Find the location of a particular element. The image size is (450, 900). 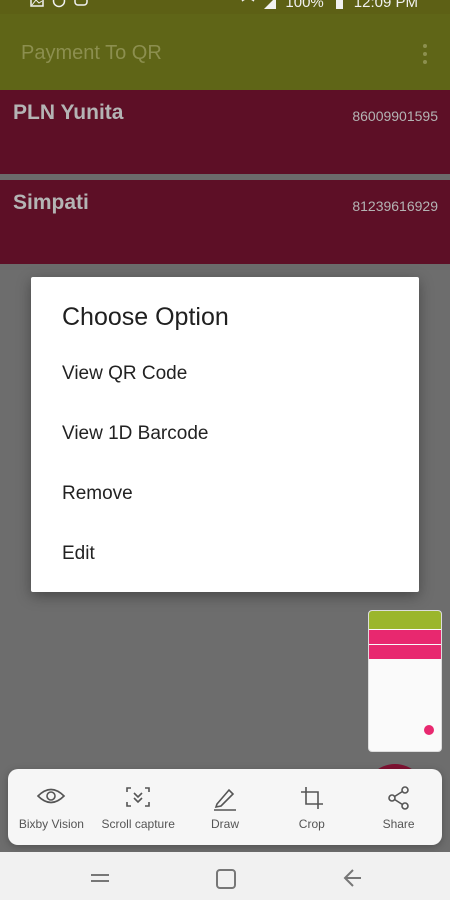

bixby-vision-button: Bixby Vision is located at coordinates (51, 807).